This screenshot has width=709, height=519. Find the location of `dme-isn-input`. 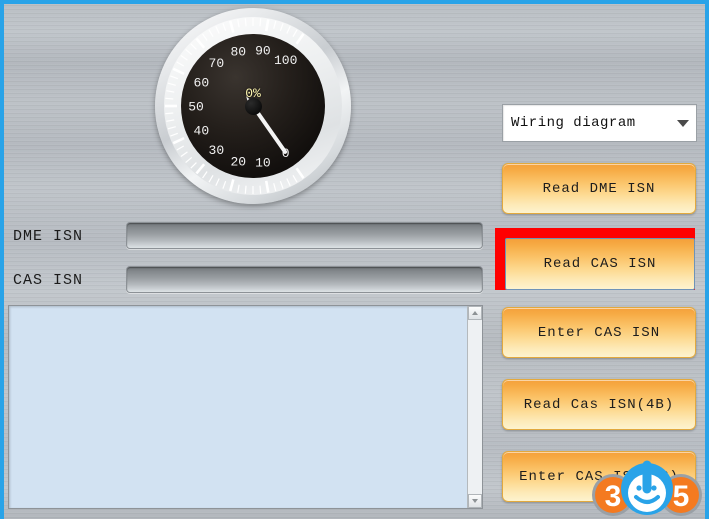

dme-isn-input is located at coordinates (304, 235).